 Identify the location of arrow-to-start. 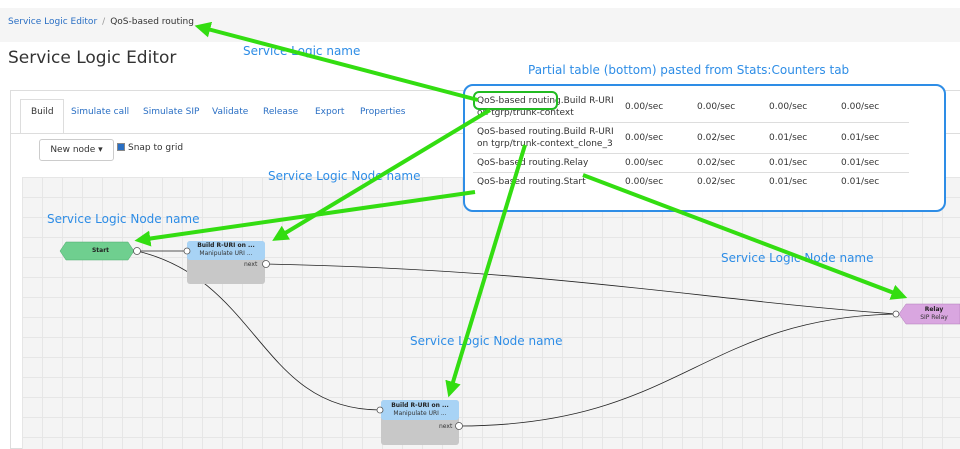
(305, 218).